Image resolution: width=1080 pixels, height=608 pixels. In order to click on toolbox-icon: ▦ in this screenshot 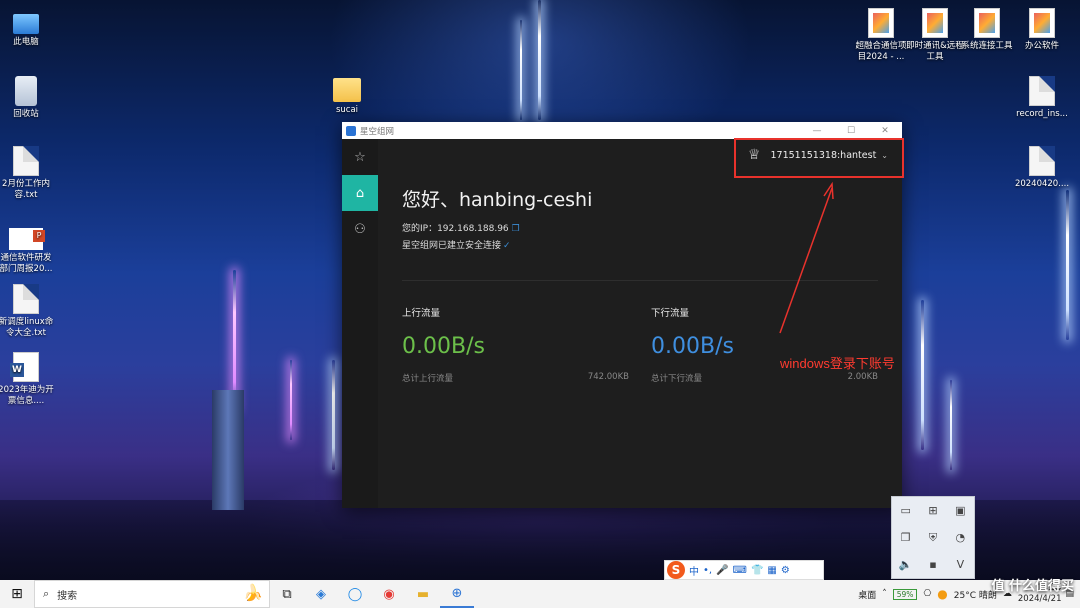, I will do `click(771, 570)`.